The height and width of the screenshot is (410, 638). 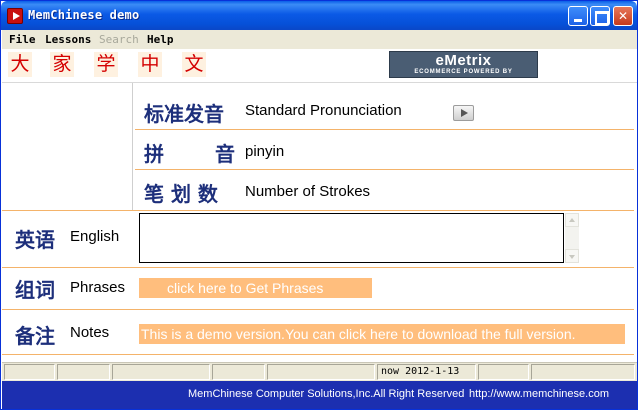 I want to click on english-meaning-textarea, so click(x=351, y=238).